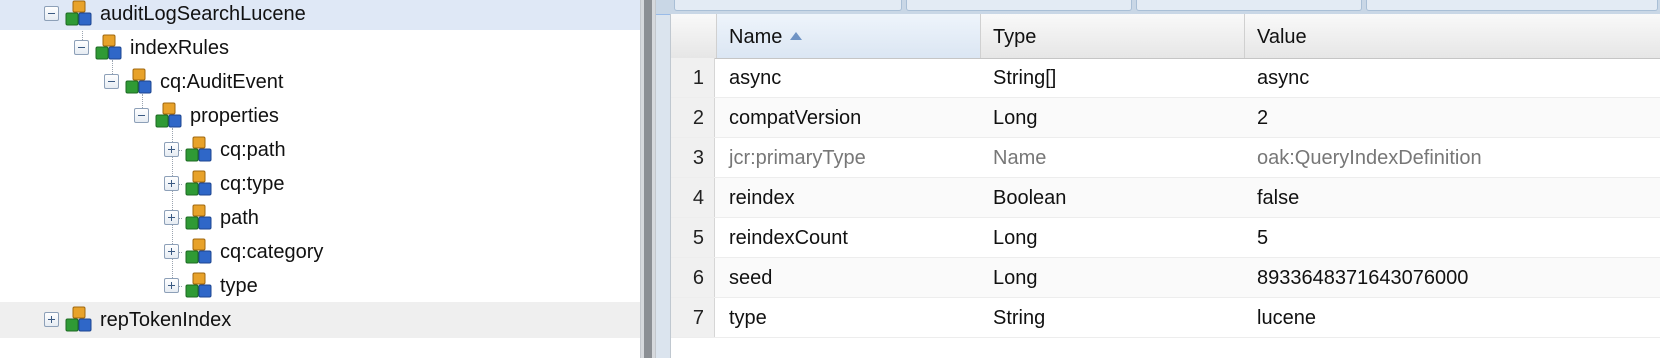  Describe the element at coordinates (849, 237) in the screenshot. I see `property-name: reindexCount` at that location.